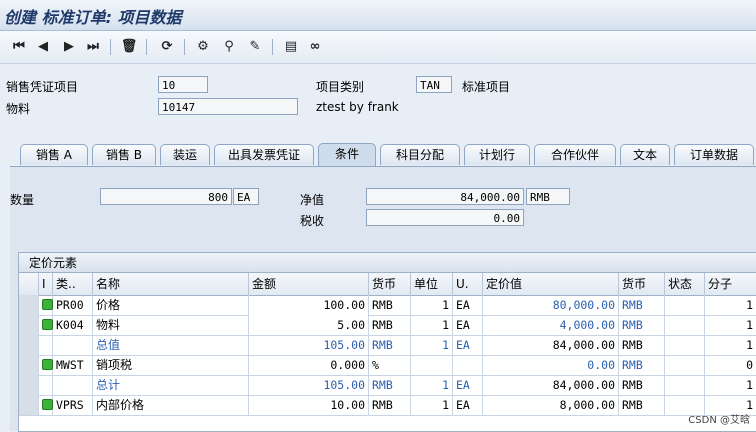 The image size is (756, 432). Describe the element at coordinates (387, 385) in the screenshot. I see `table-row: 总计 105.00 RMB 1 EA 84,000.00 RMB 1` at that location.